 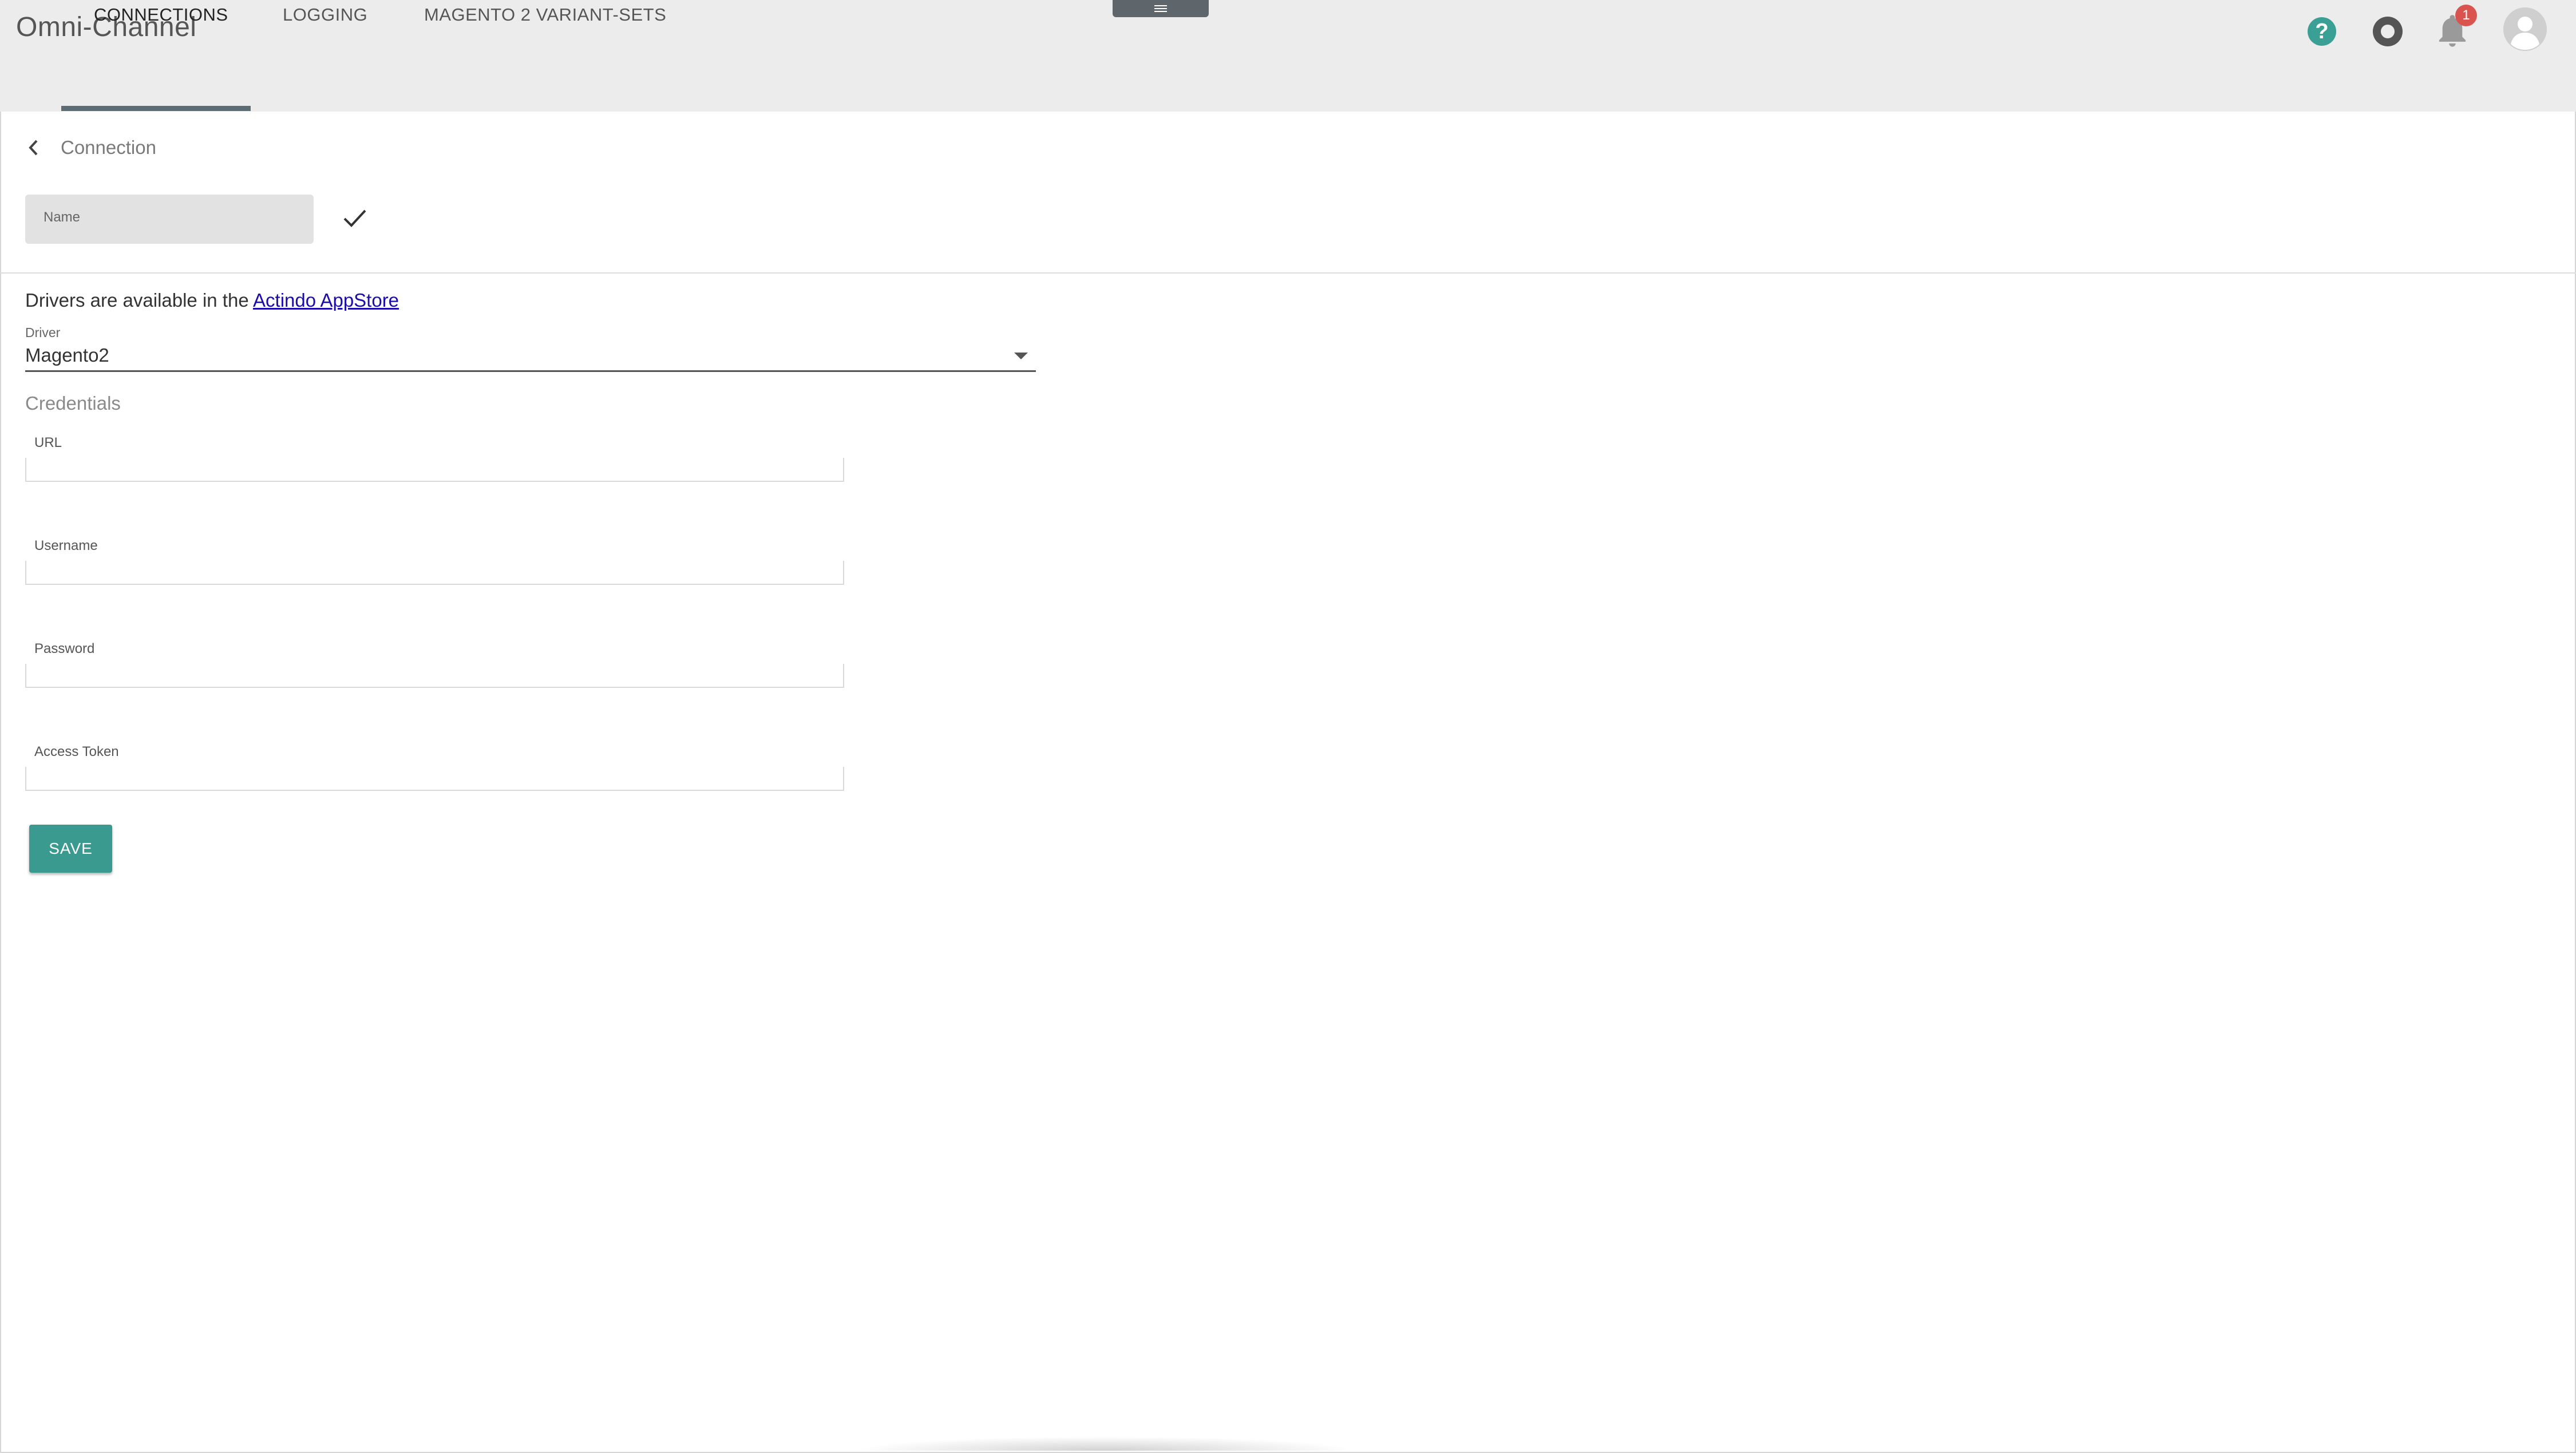 I want to click on driver-label: Driver, so click(x=43, y=333).